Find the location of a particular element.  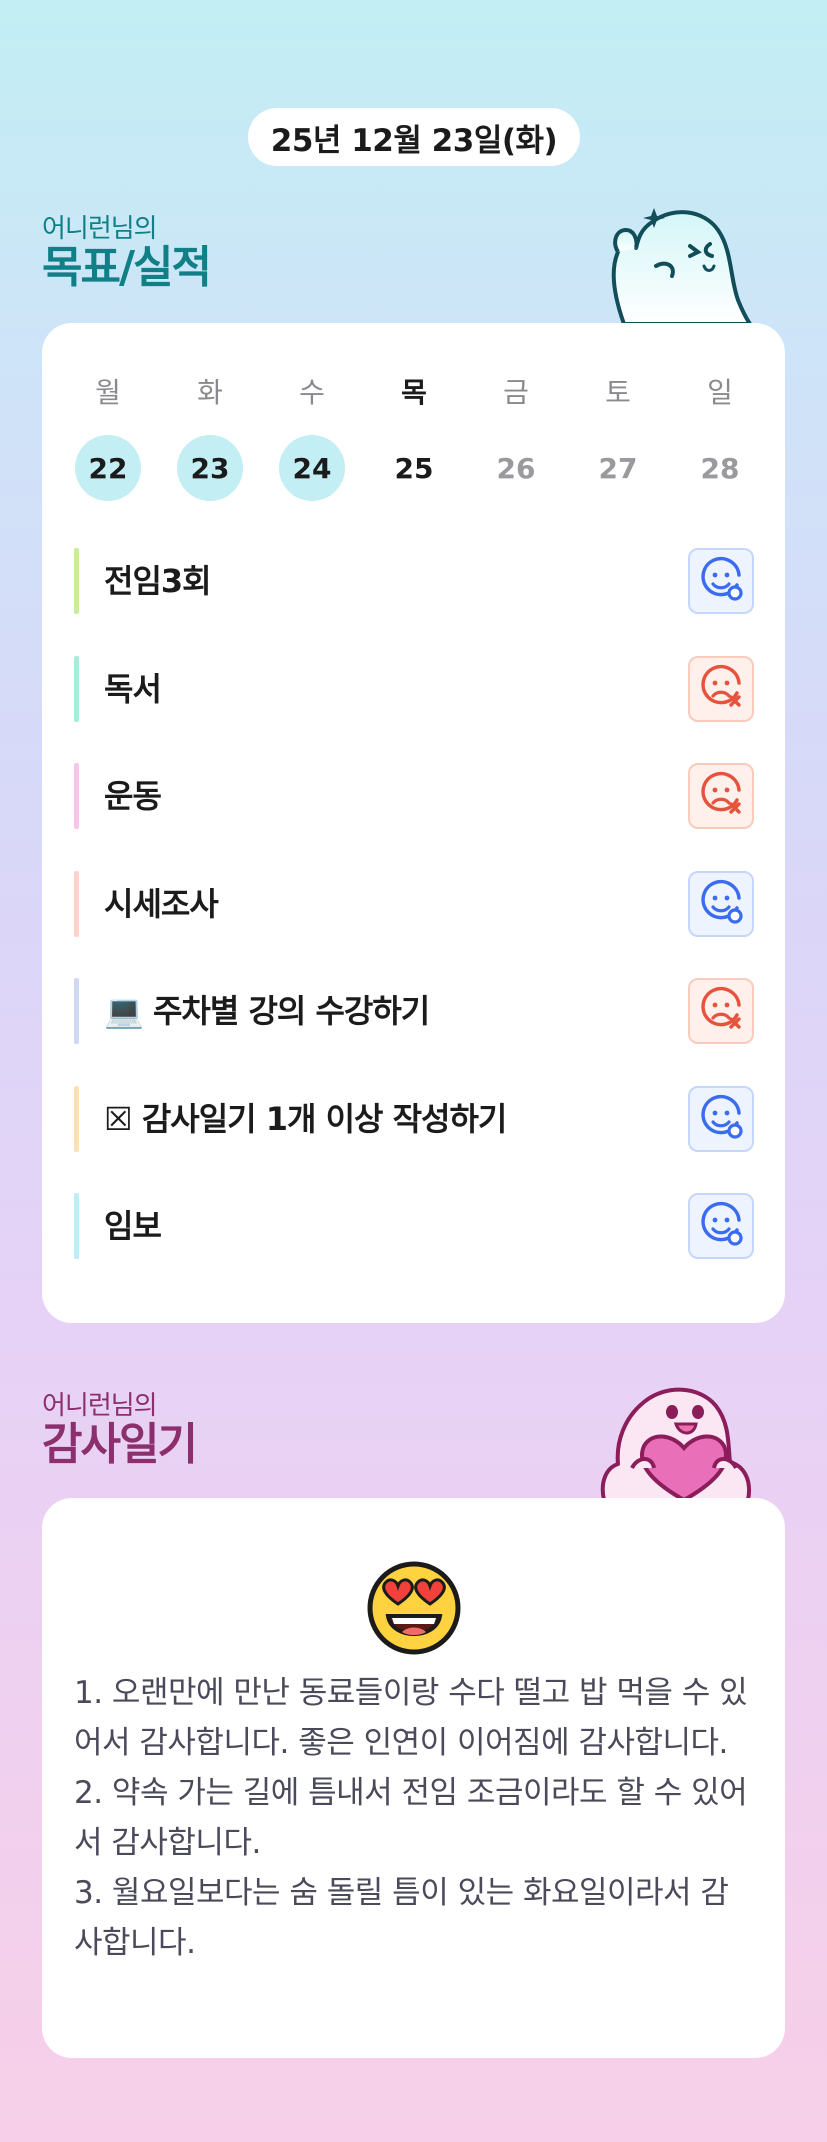

weekday-label: 목 is located at coordinates (414, 392).